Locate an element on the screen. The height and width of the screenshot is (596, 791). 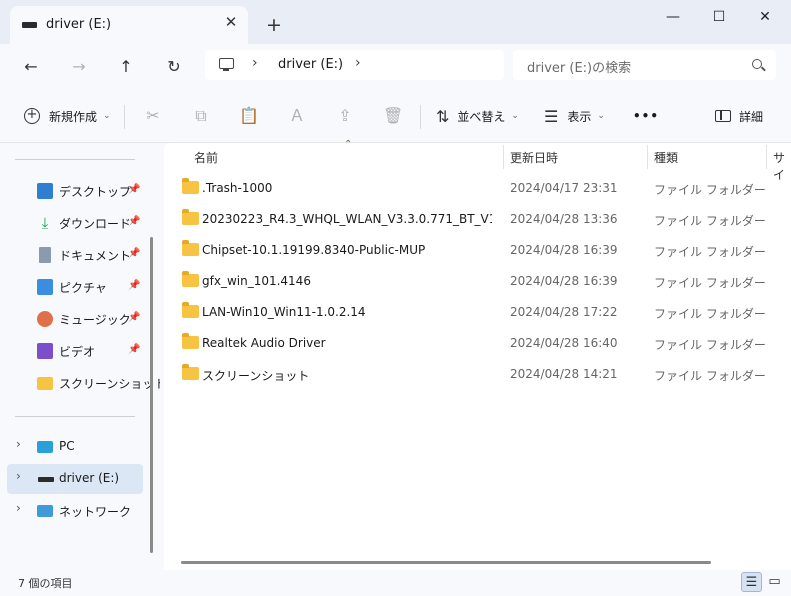
sort-button: ⇅ 並べ替え ⌄ is located at coordinates (477, 116).